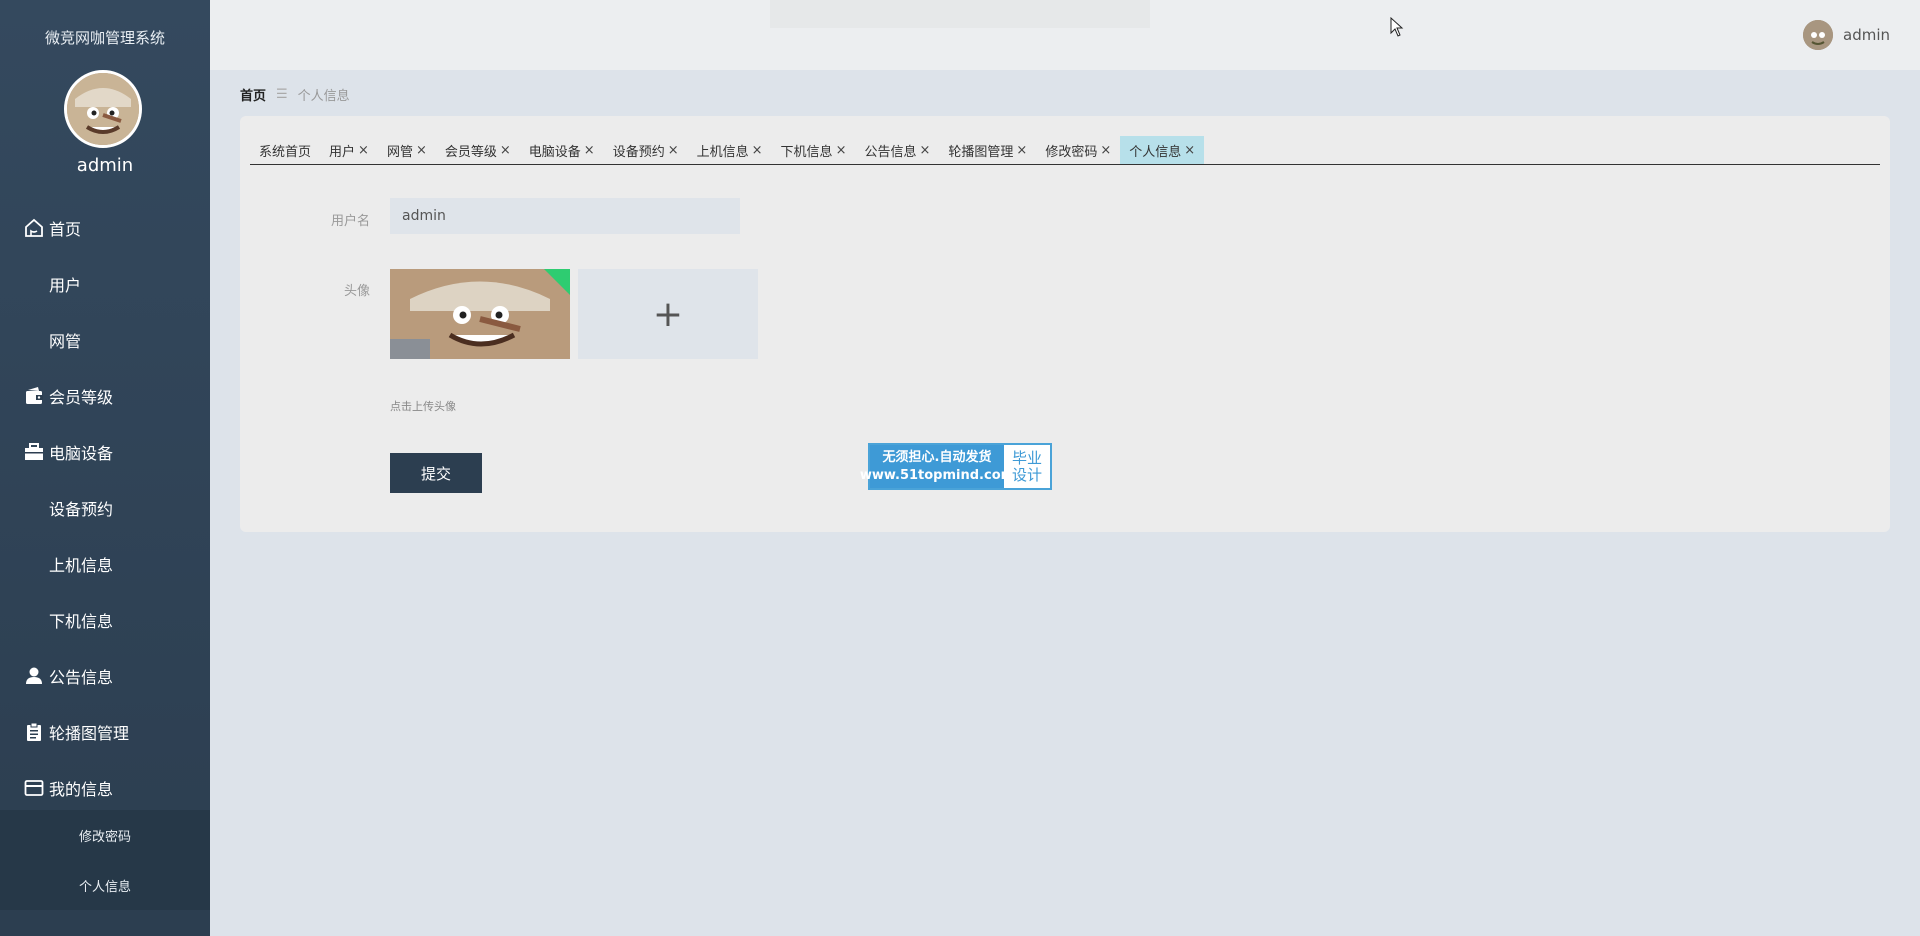 The image size is (1920, 936). What do you see at coordinates (81, 565) in the screenshot?
I see `sidebar-item-label: 上机信息` at bounding box center [81, 565].